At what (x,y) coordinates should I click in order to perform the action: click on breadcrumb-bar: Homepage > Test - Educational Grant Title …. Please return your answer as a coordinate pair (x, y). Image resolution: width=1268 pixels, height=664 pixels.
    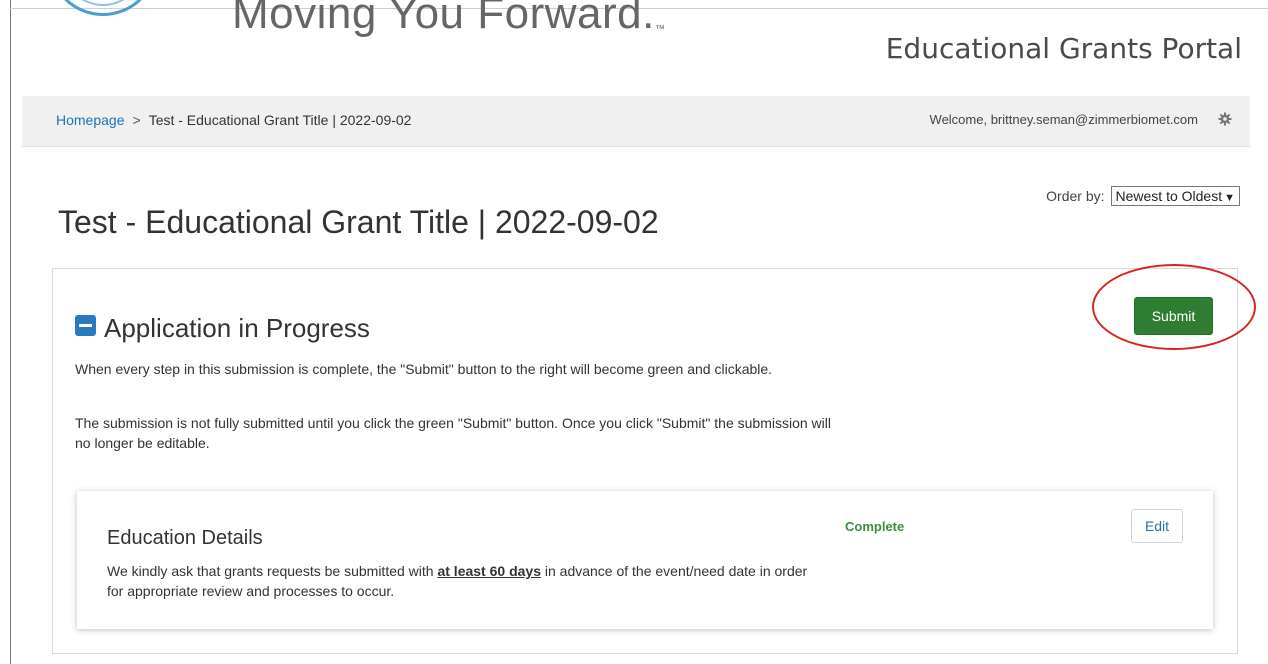
    Looking at the image, I should click on (636, 121).